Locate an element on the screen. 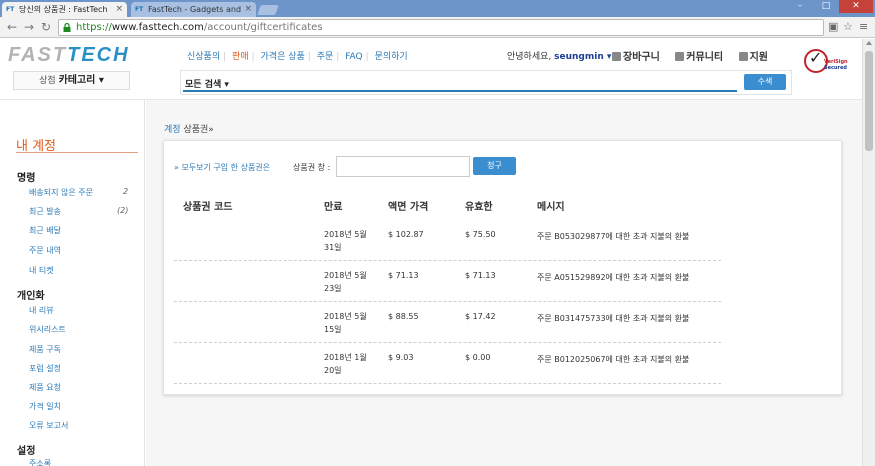  row4-valid: $ 0.00 is located at coordinates (478, 357).